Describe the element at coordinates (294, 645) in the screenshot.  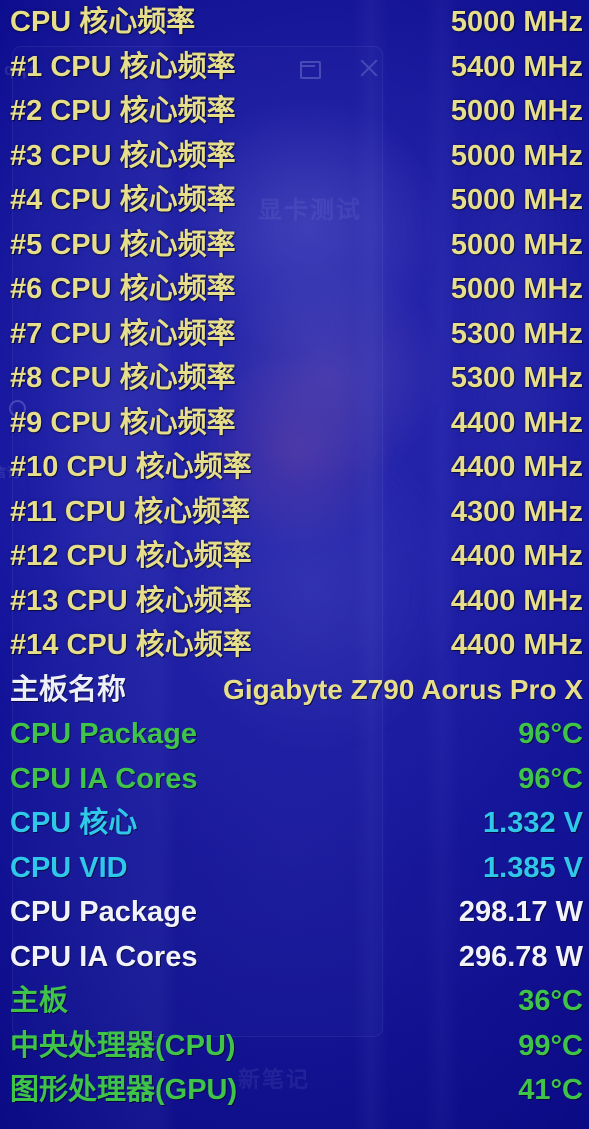
I see `sensor-row: #14 CPU 核心频率 4400 MHz` at that location.